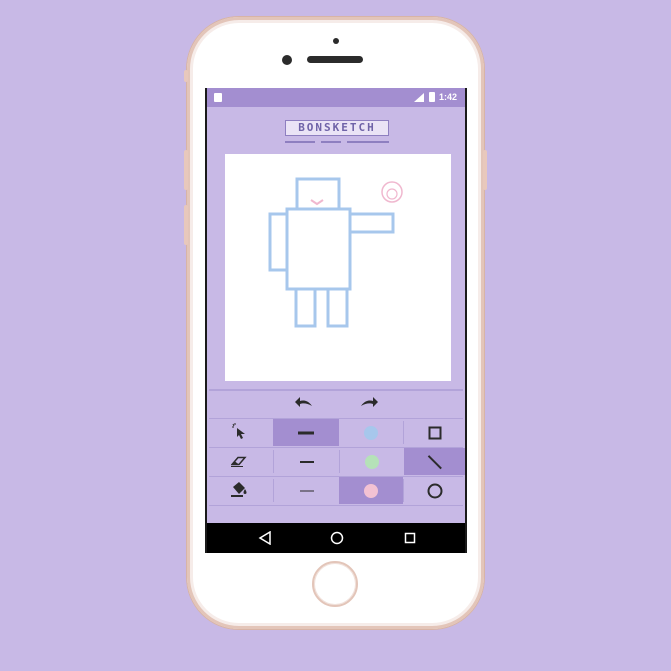  I want to click on green-swatch-icon, so click(371, 461).